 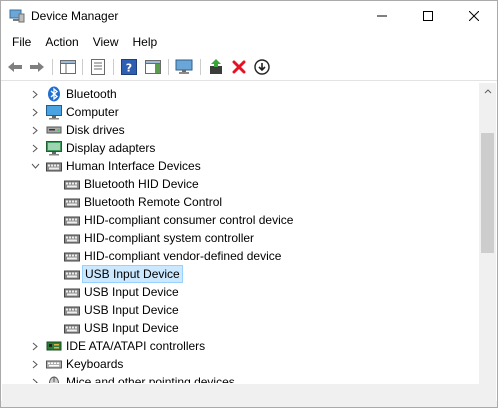 I want to click on update-driver-button, so click(x=216, y=67).